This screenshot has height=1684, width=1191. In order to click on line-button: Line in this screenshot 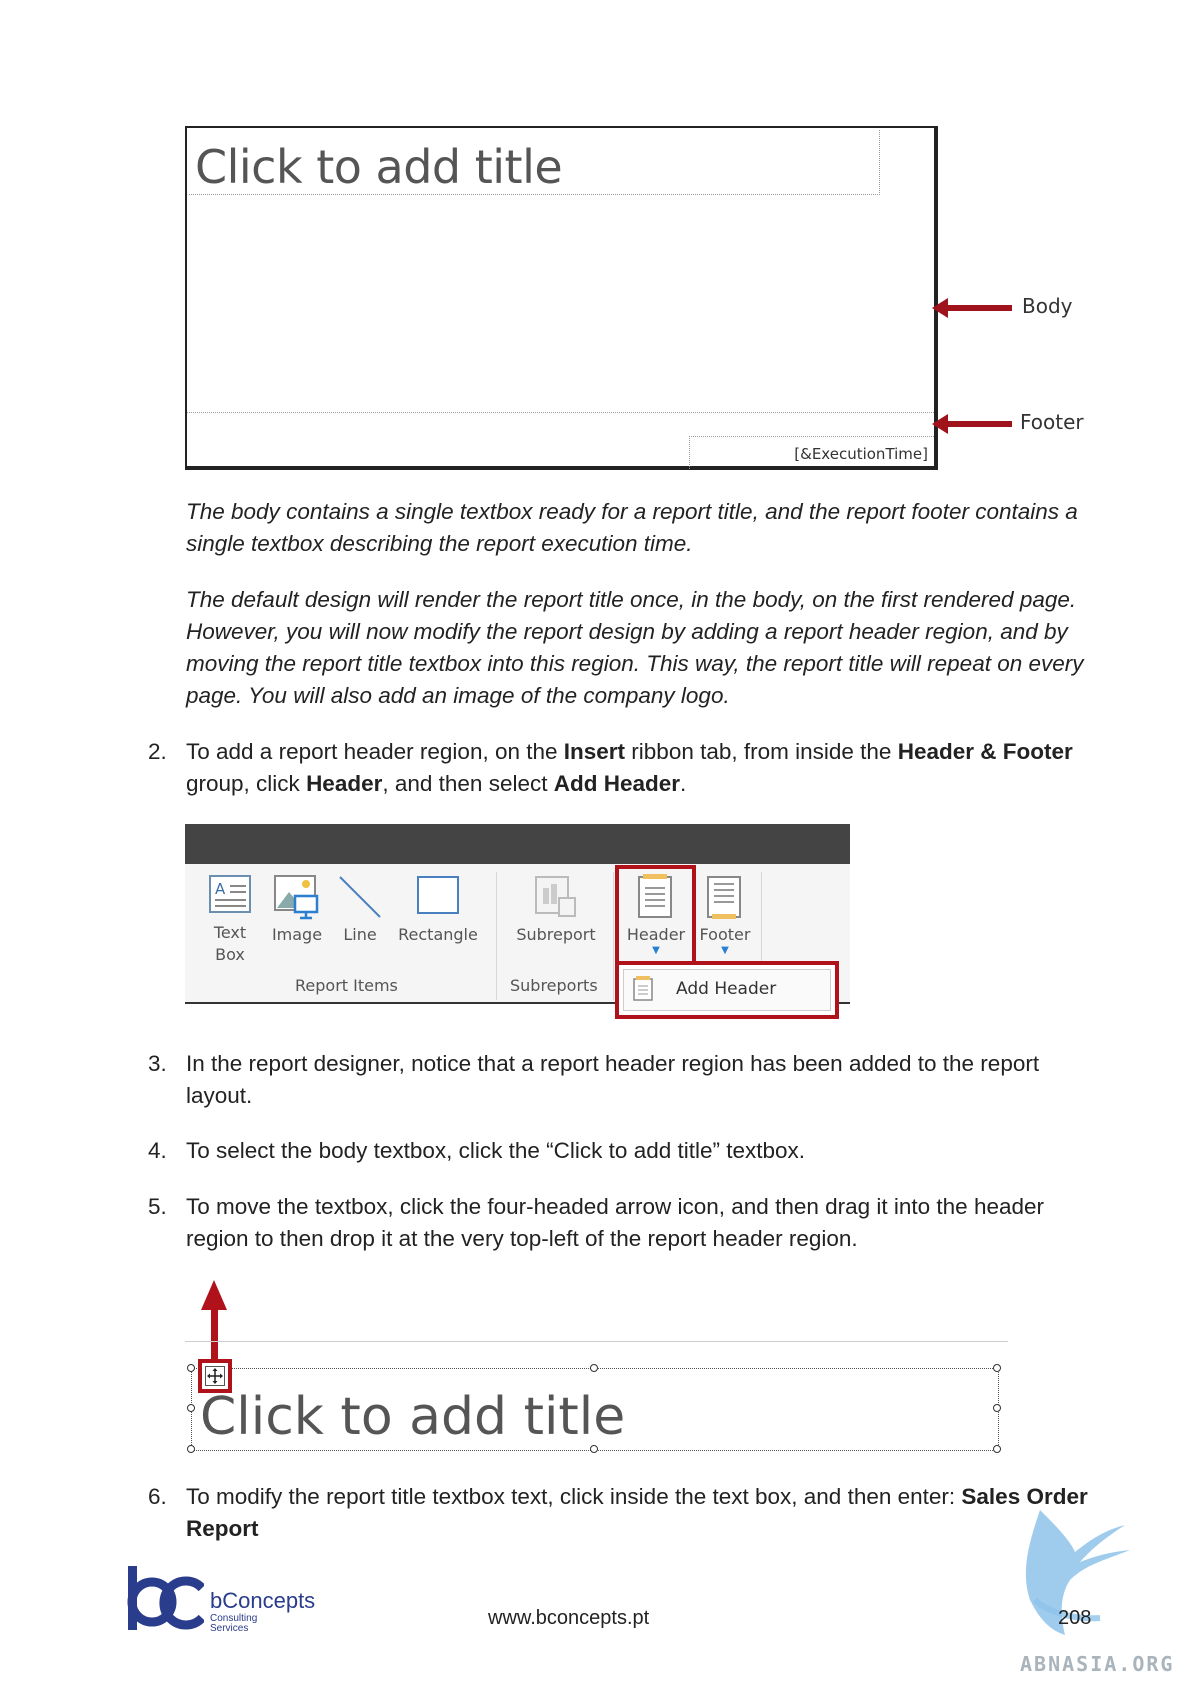, I will do `click(360, 910)`.